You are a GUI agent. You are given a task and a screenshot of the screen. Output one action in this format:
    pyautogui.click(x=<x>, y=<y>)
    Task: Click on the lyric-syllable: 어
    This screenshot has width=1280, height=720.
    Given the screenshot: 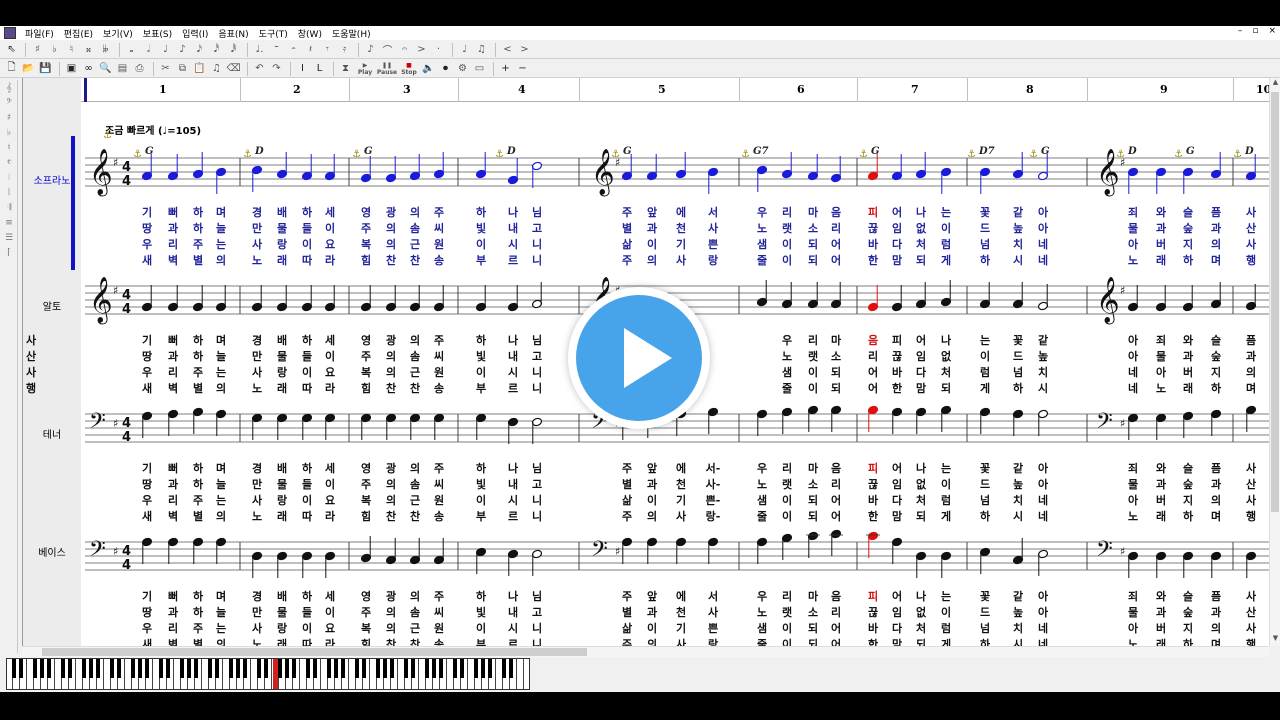 What is the action you would take?
    pyautogui.click(x=836, y=516)
    